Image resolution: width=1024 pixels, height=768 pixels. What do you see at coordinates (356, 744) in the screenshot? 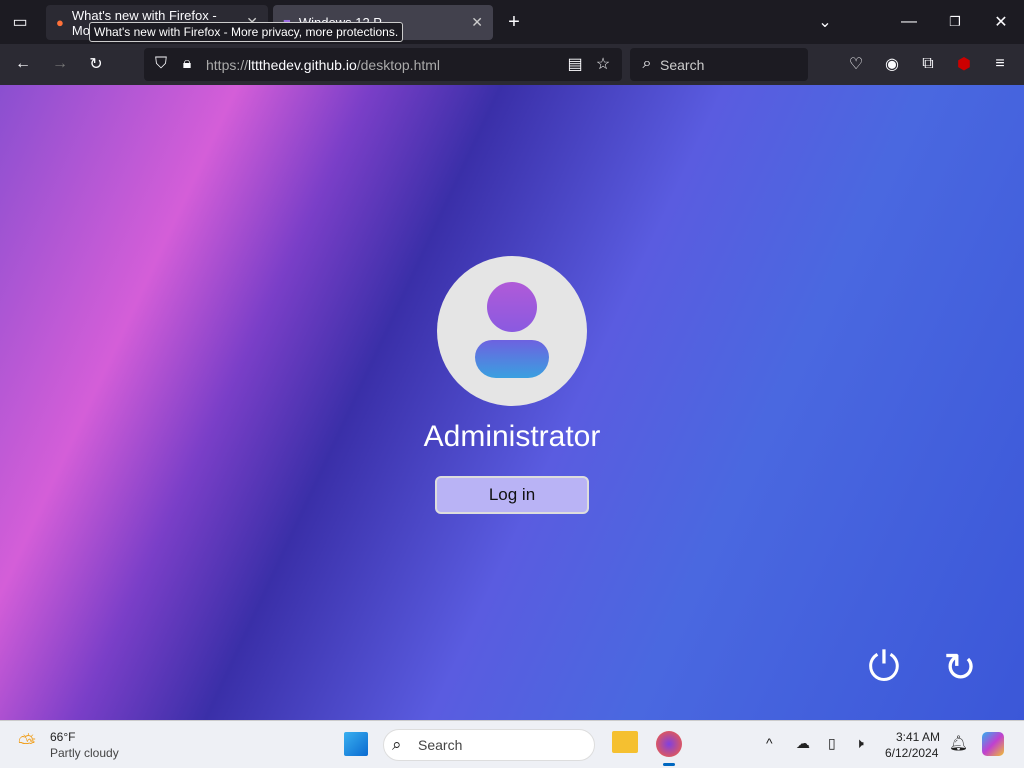
I see `start-button` at bounding box center [356, 744].